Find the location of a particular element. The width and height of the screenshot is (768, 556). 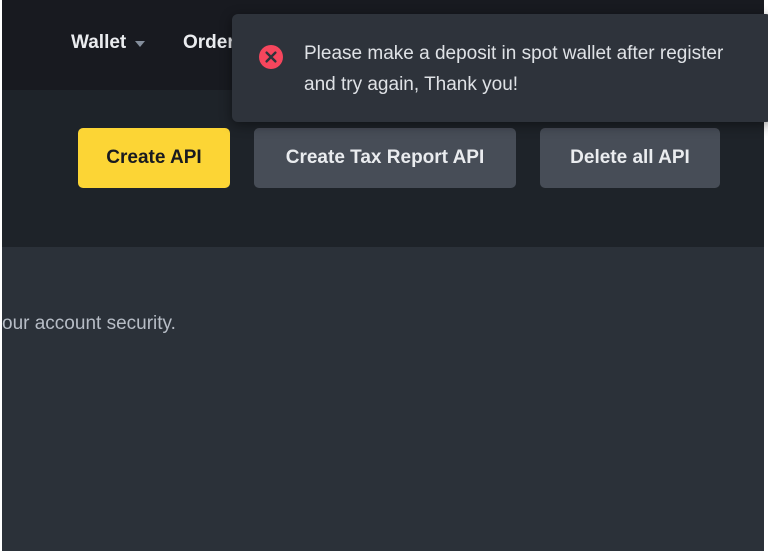

chevron-down-icon is located at coordinates (140, 44).